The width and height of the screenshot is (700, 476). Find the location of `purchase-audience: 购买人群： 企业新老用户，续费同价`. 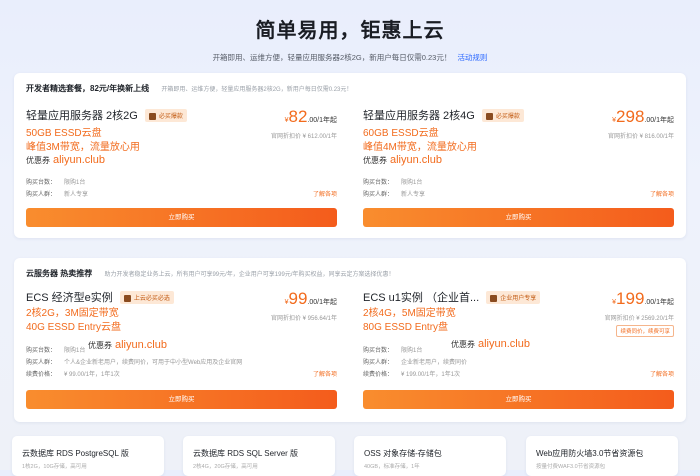

purchase-audience: 购买人群： 企业新老用户，续费同价 is located at coordinates (415, 361).